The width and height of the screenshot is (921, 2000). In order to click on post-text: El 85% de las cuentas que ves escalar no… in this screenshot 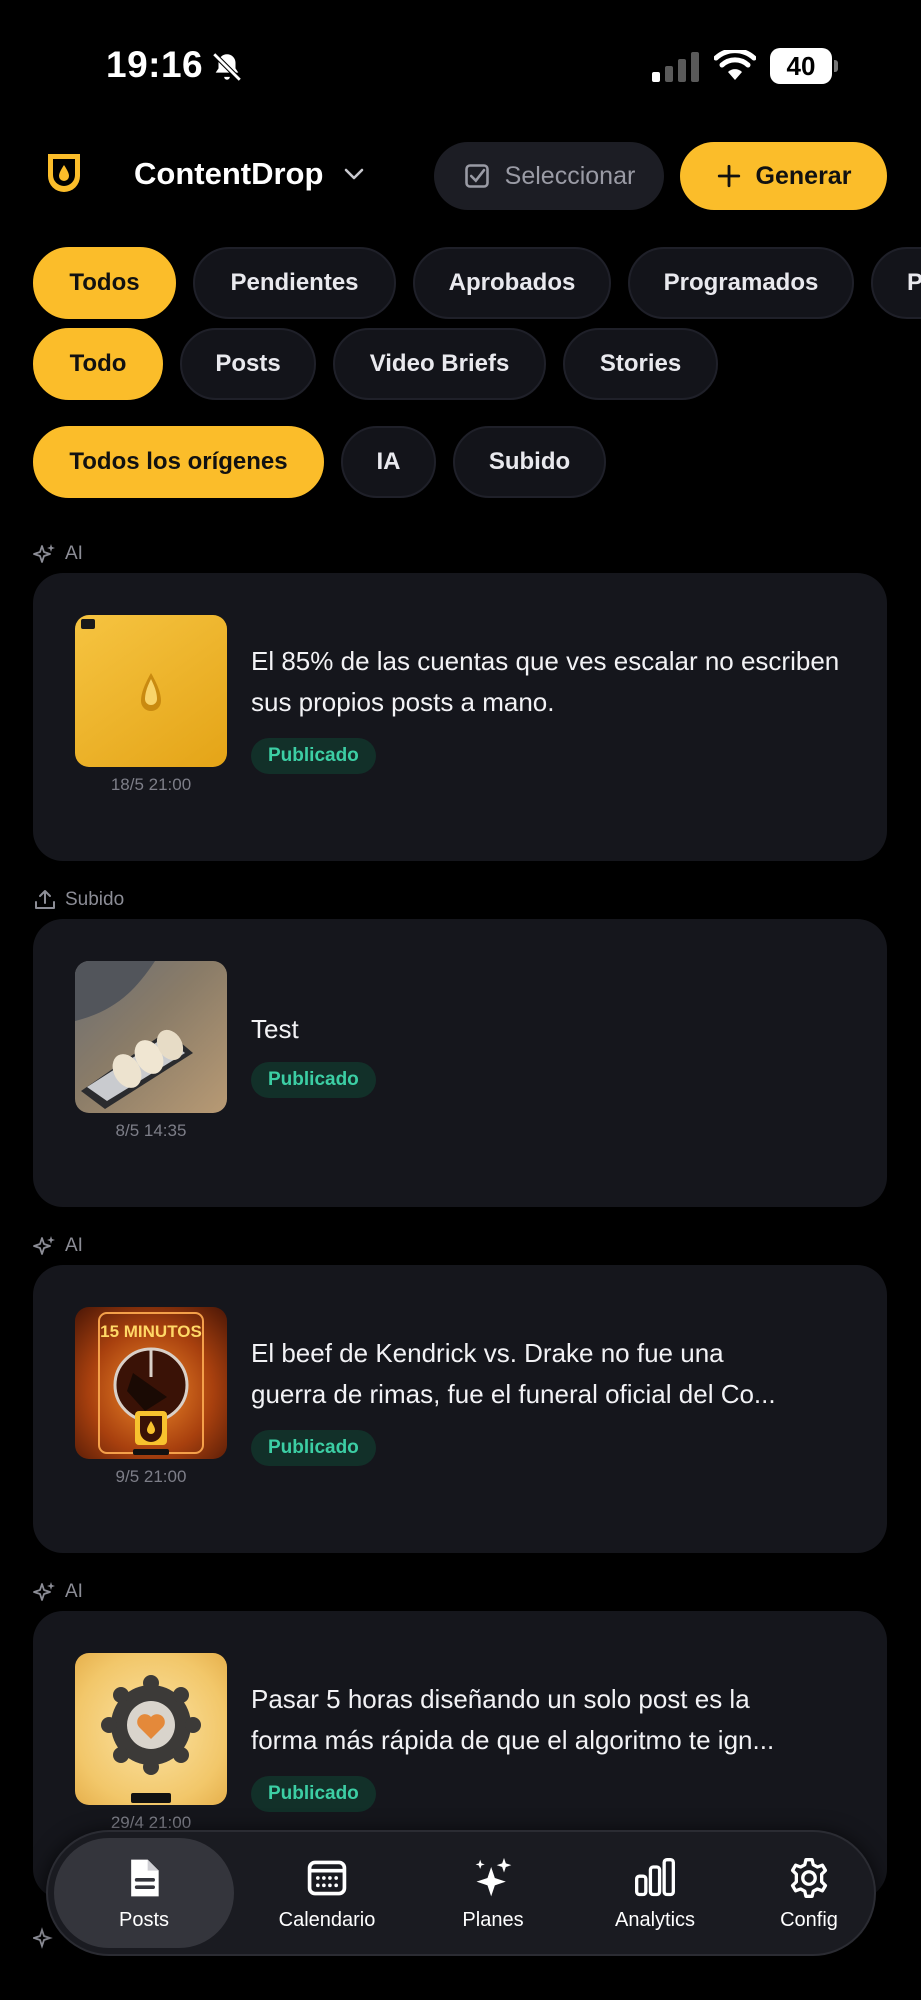, I will do `click(545, 681)`.